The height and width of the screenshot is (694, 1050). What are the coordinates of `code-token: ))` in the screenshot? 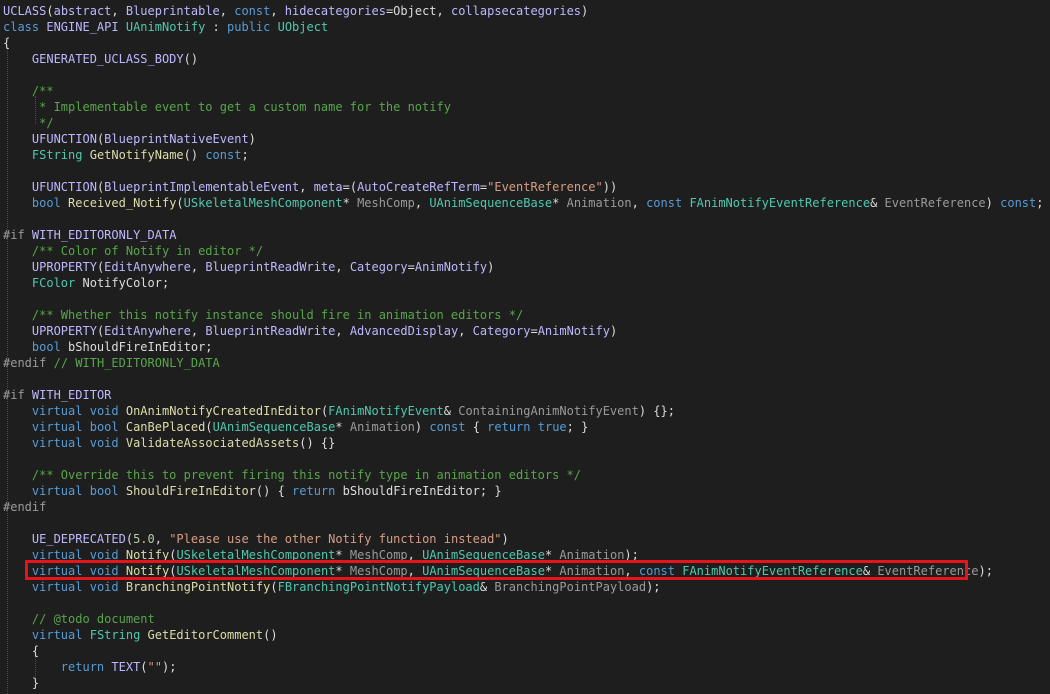 It's located at (610, 187).